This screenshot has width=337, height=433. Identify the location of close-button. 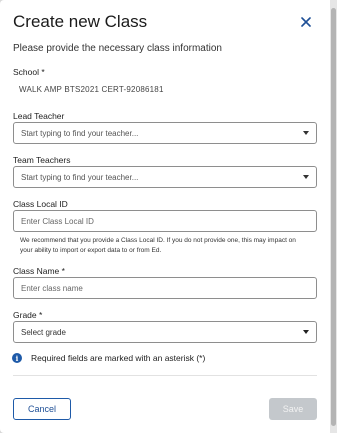
(306, 23).